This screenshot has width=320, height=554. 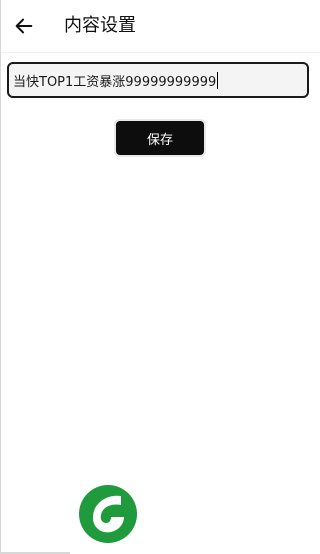 I want to click on page-title: 内容设置, so click(x=100, y=25).